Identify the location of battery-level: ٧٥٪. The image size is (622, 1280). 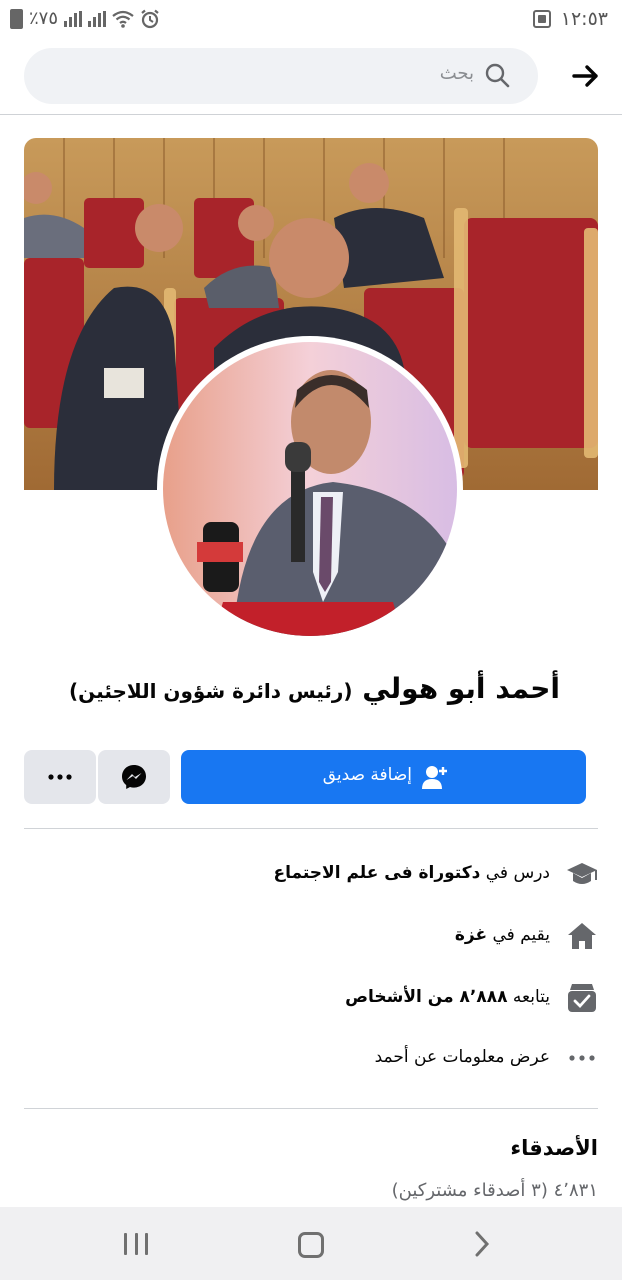
(44, 18).